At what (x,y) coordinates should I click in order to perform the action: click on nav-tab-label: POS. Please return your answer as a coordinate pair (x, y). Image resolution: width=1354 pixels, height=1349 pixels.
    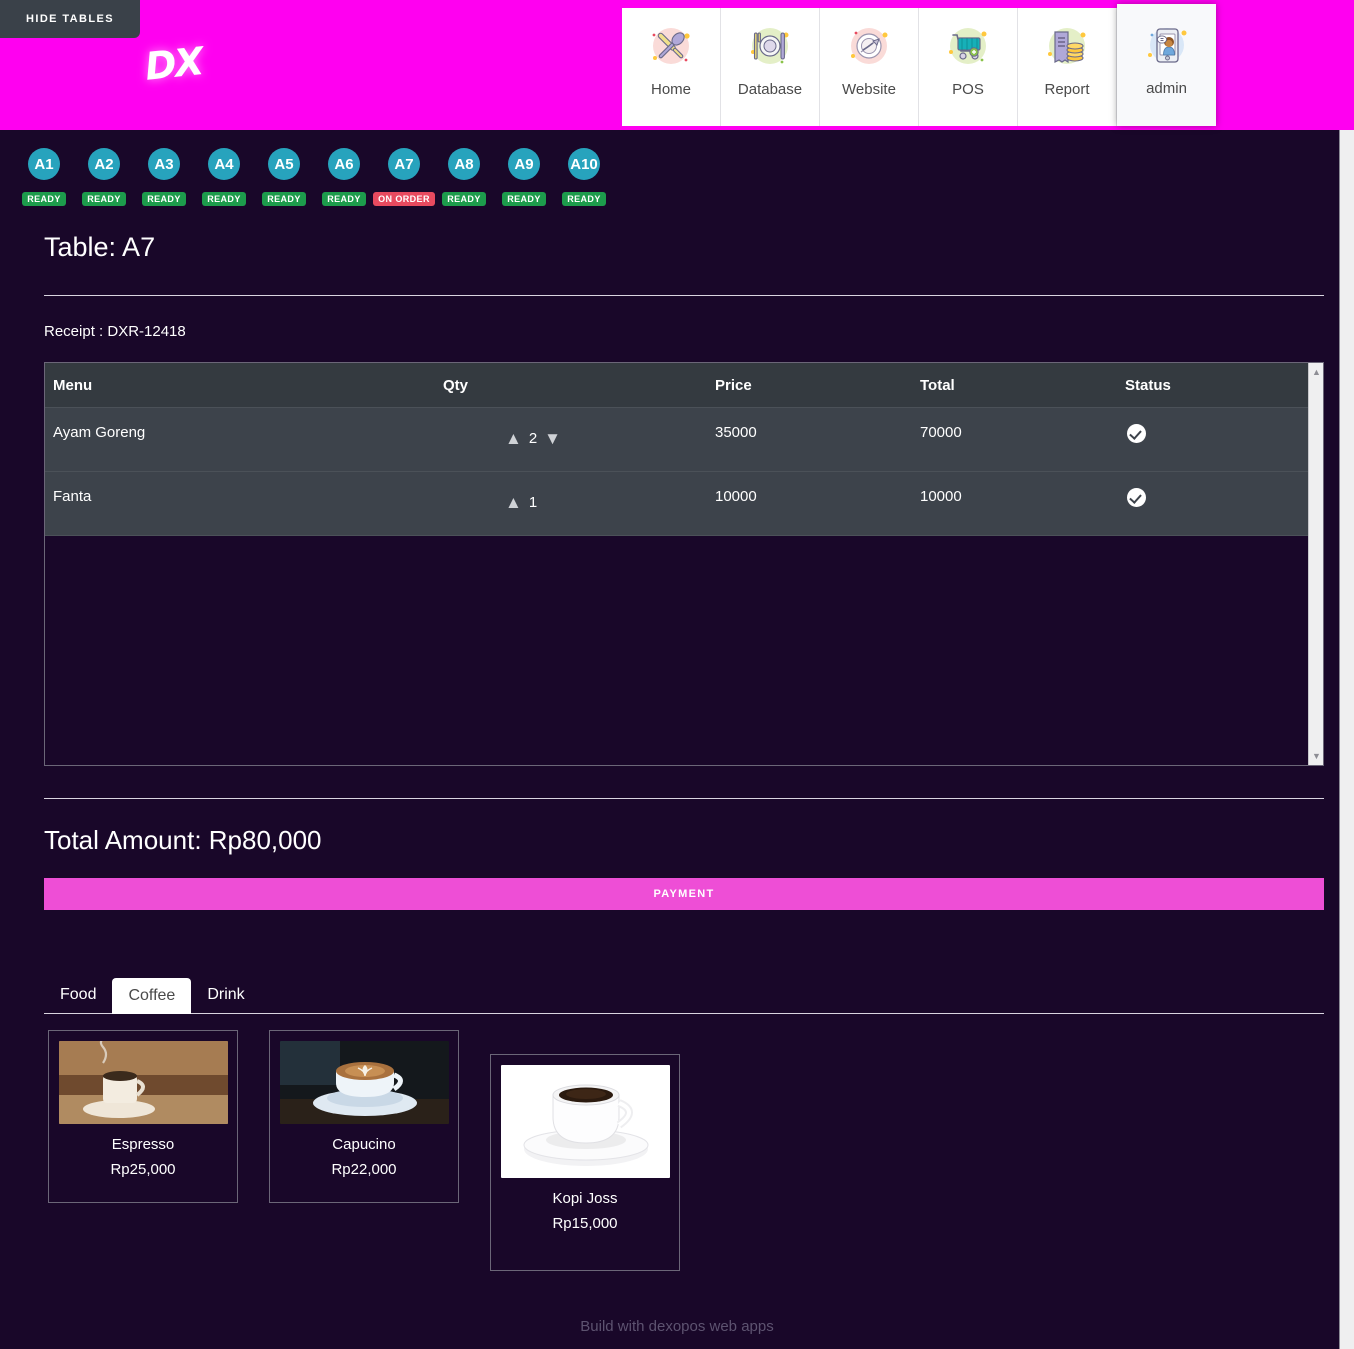
    Looking at the image, I should click on (968, 89).